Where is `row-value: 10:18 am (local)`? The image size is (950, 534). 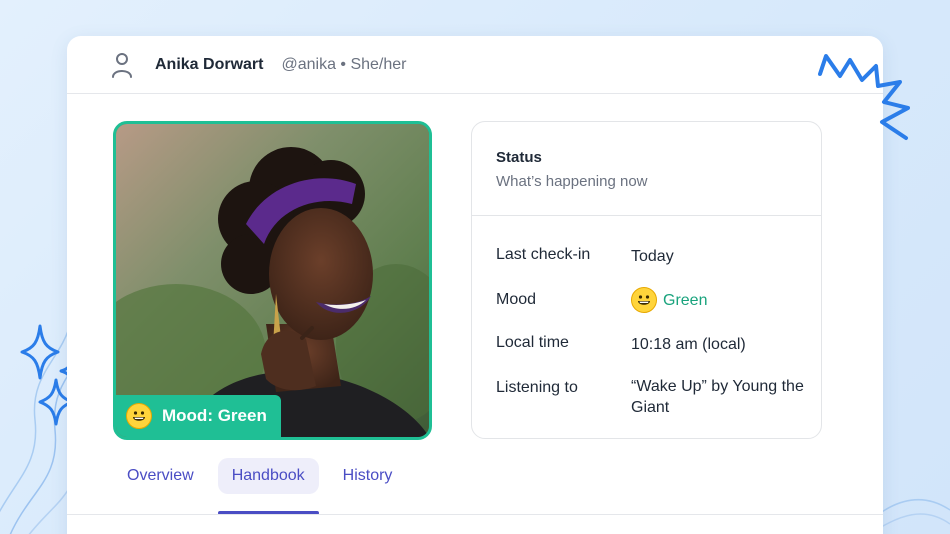 row-value: 10:18 am (local) is located at coordinates (688, 344).